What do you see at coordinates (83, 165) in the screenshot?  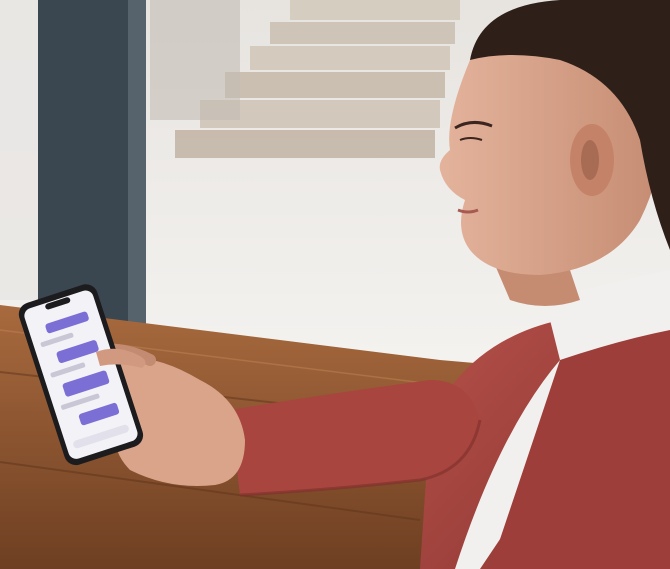 I see `window-frame` at bounding box center [83, 165].